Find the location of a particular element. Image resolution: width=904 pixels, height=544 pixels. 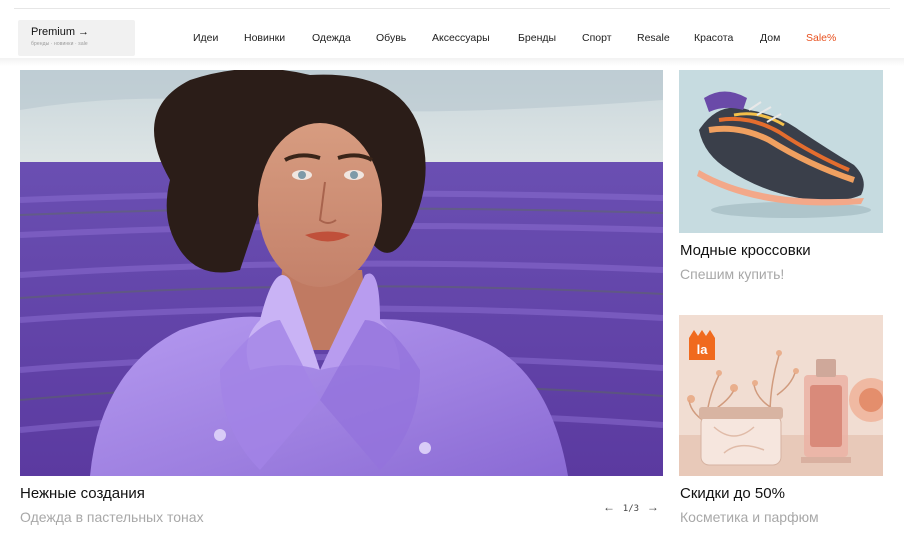

nav-item-accessories: Аксессуары is located at coordinates (461, 38).